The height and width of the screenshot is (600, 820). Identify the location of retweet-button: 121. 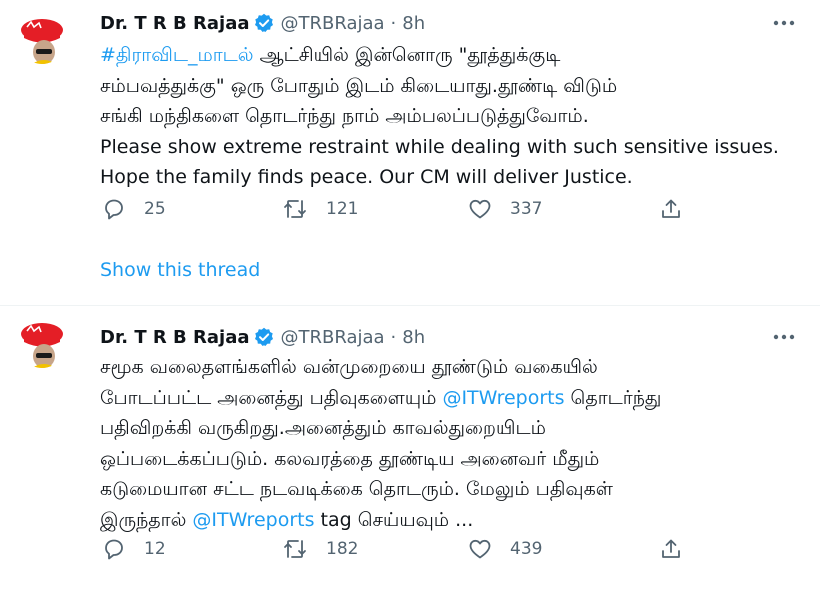
(320, 209).